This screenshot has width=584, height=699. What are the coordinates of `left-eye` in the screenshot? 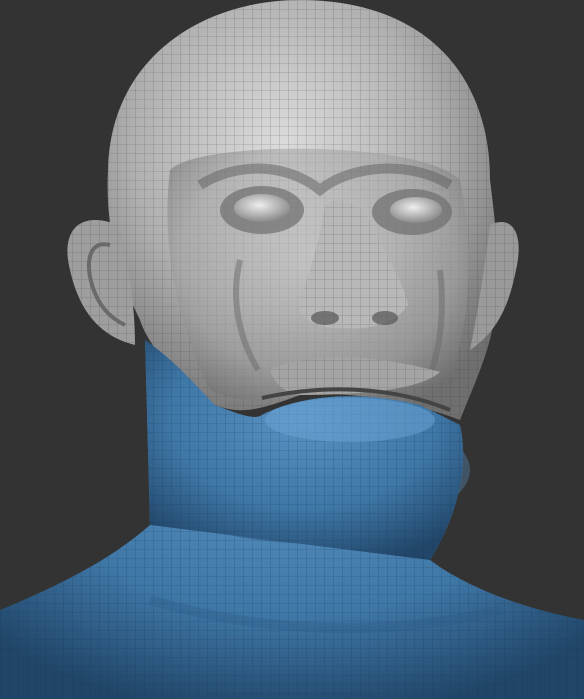 It's located at (262, 208).